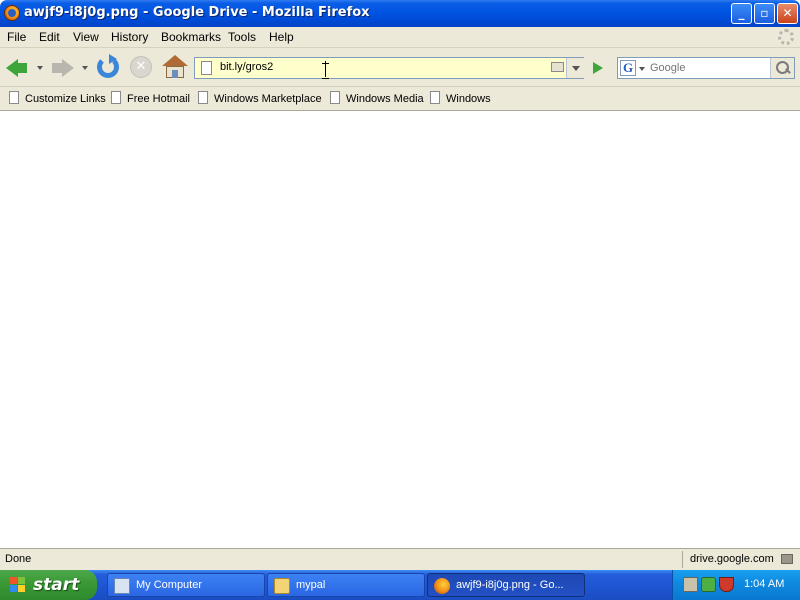 The height and width of the screenshot is (600, 800). Describe the element at coordinates (786, 37) in the screenshot. I see `throbber-icon` at that location.